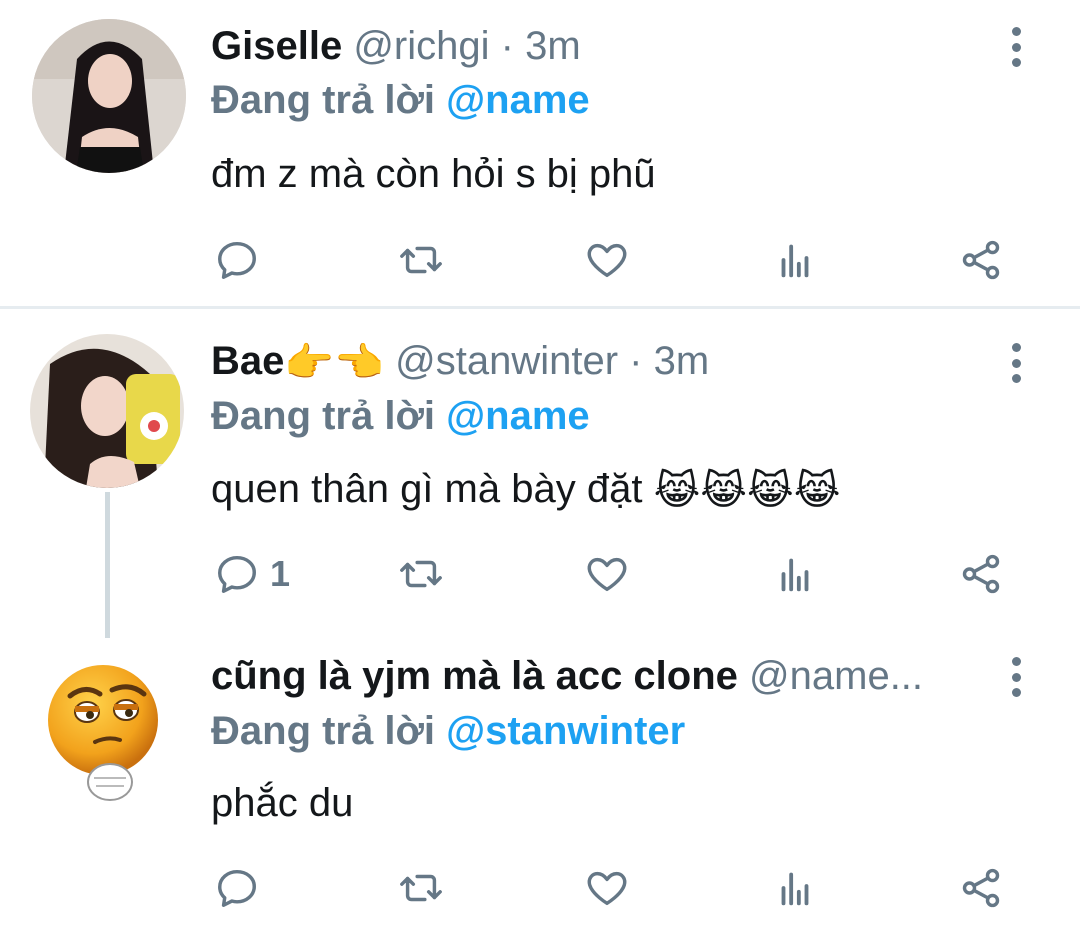 Image resolution: width=1080 pixels, height=938 pixels. What do you see at coordinates (540, 307) in the screenshot?
I see `divider` at bounding box center [540, 307].